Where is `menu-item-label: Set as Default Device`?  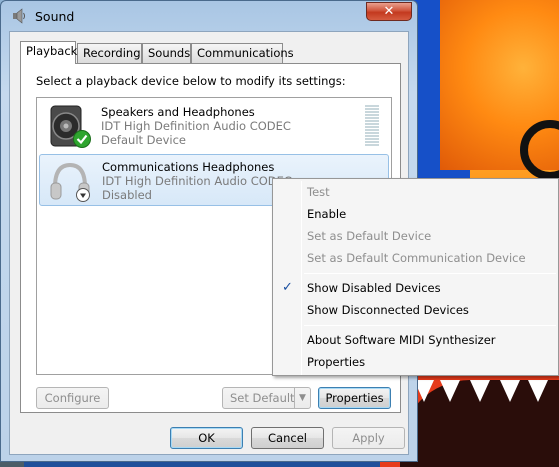 menu-item-label: Set as Default Device is located at coordinates (369, 236).